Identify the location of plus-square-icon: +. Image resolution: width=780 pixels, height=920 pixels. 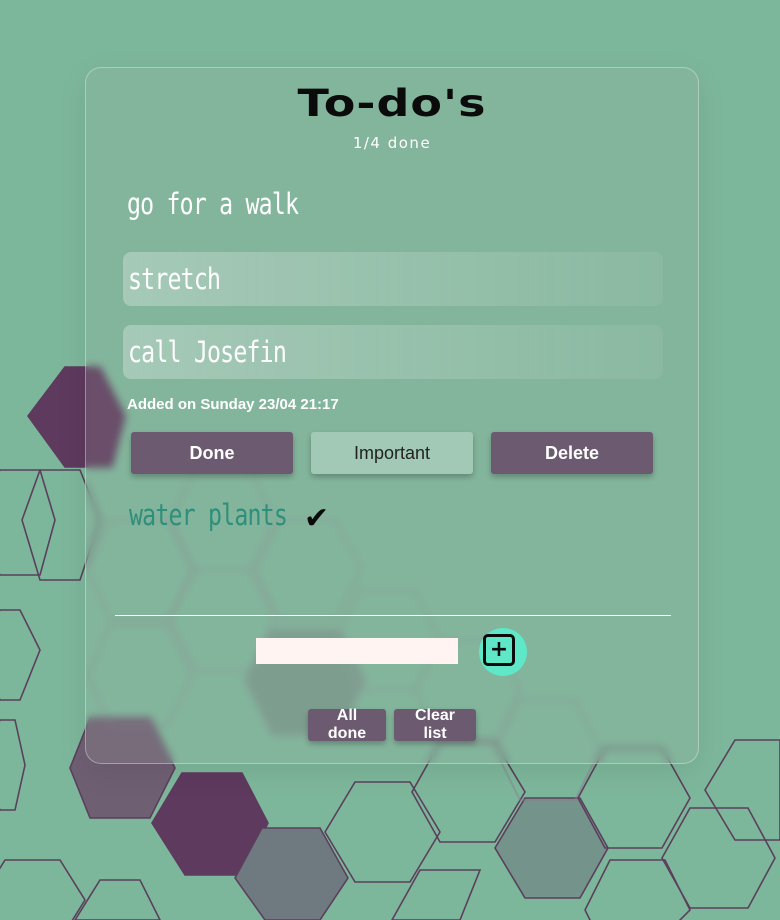
(499, 650).